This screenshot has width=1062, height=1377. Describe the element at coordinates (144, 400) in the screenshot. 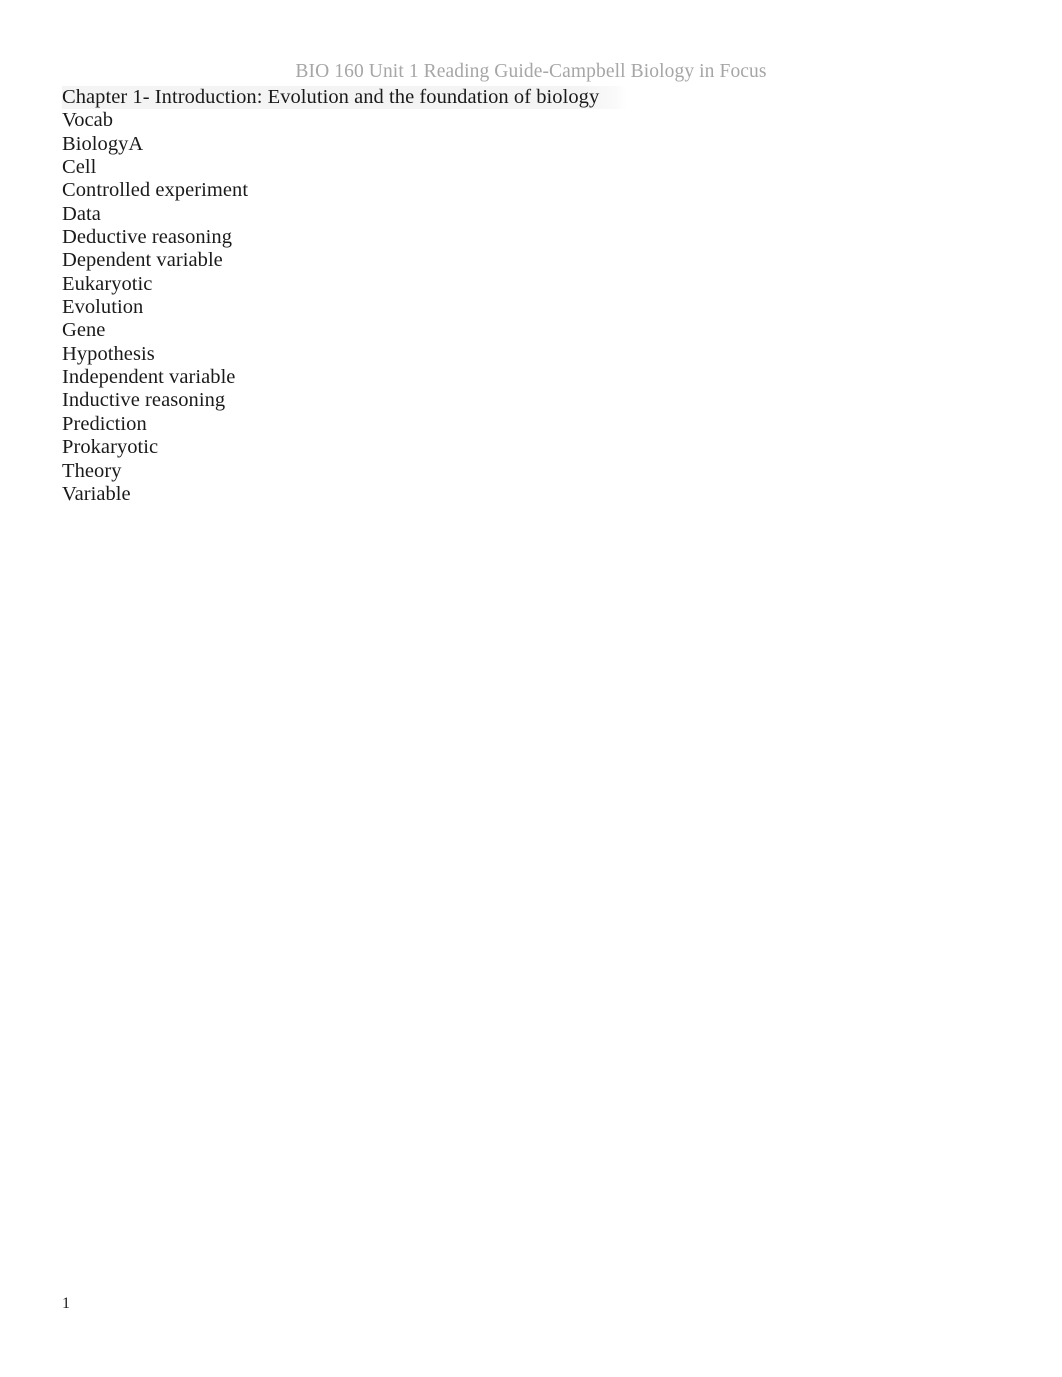

I see `list-item: Inductive reasoning` at that location.